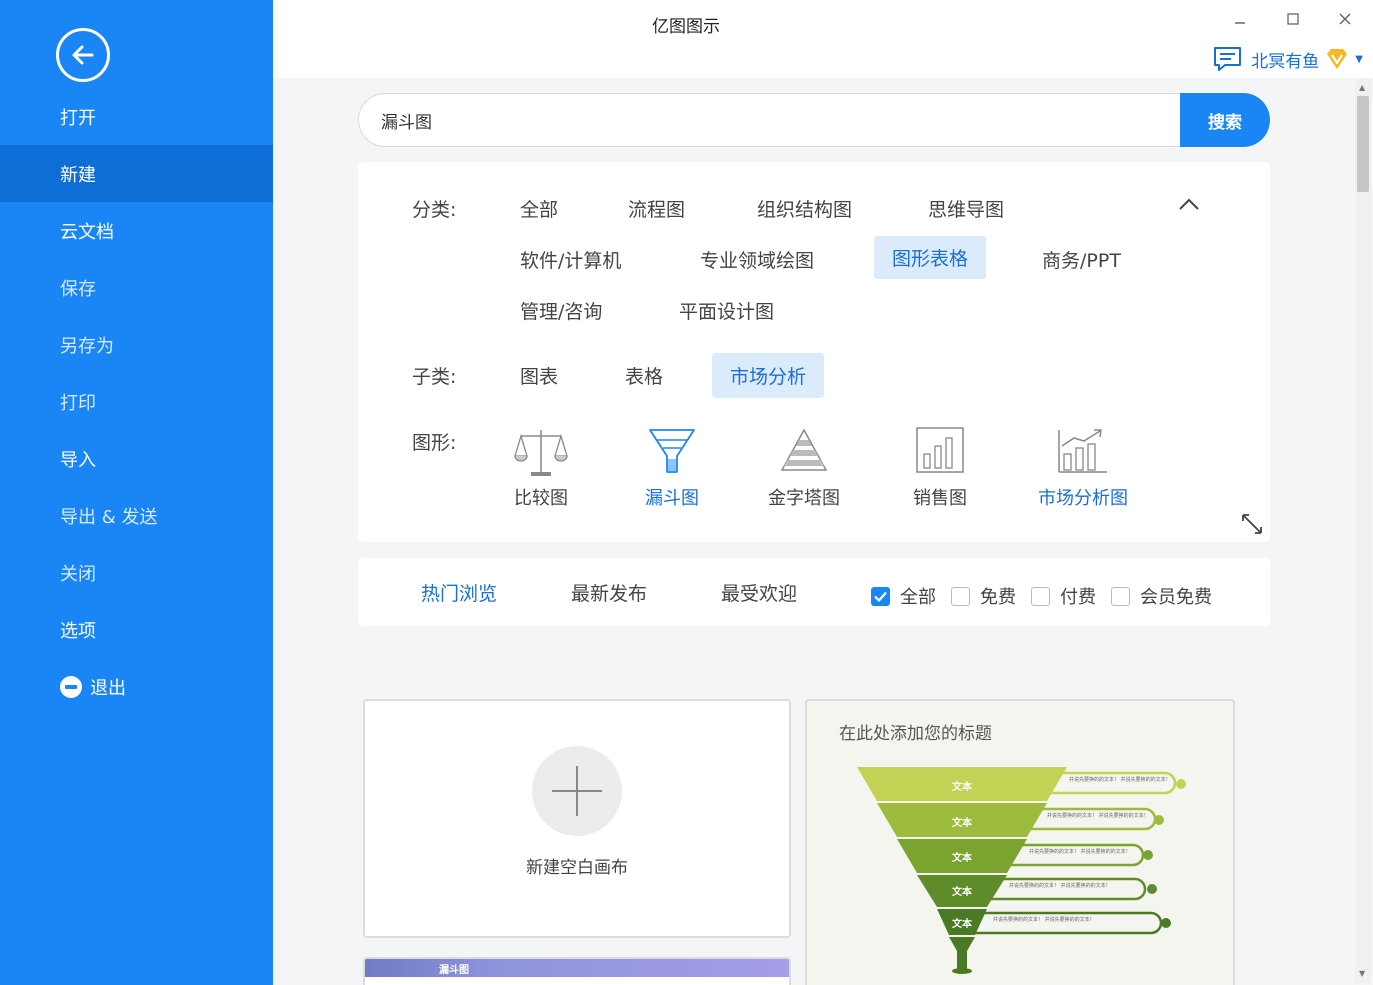  What do you see at coordinates (757, 259) in the screenshot?
I see `category-professional: 专业领域绘图` at bounding box center [757, 259].